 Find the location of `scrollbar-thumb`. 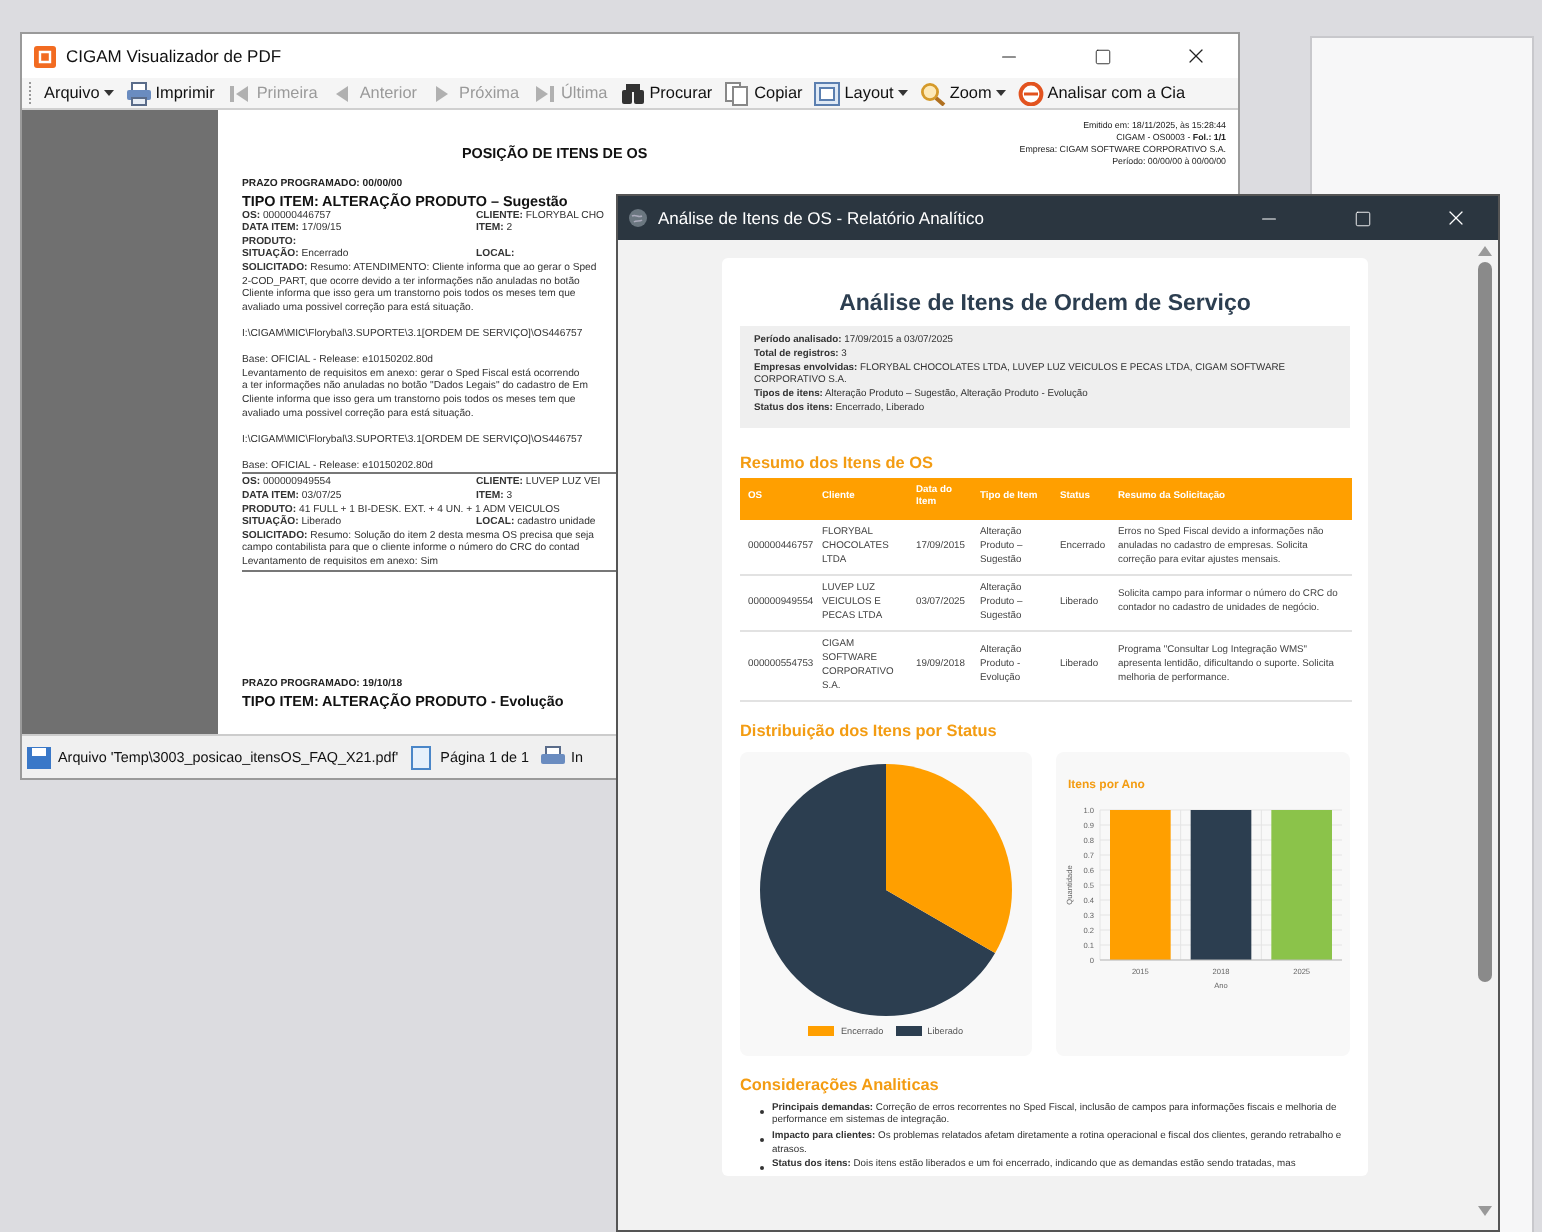

scrollbar-thumb is located at coordinates (1485, 622).